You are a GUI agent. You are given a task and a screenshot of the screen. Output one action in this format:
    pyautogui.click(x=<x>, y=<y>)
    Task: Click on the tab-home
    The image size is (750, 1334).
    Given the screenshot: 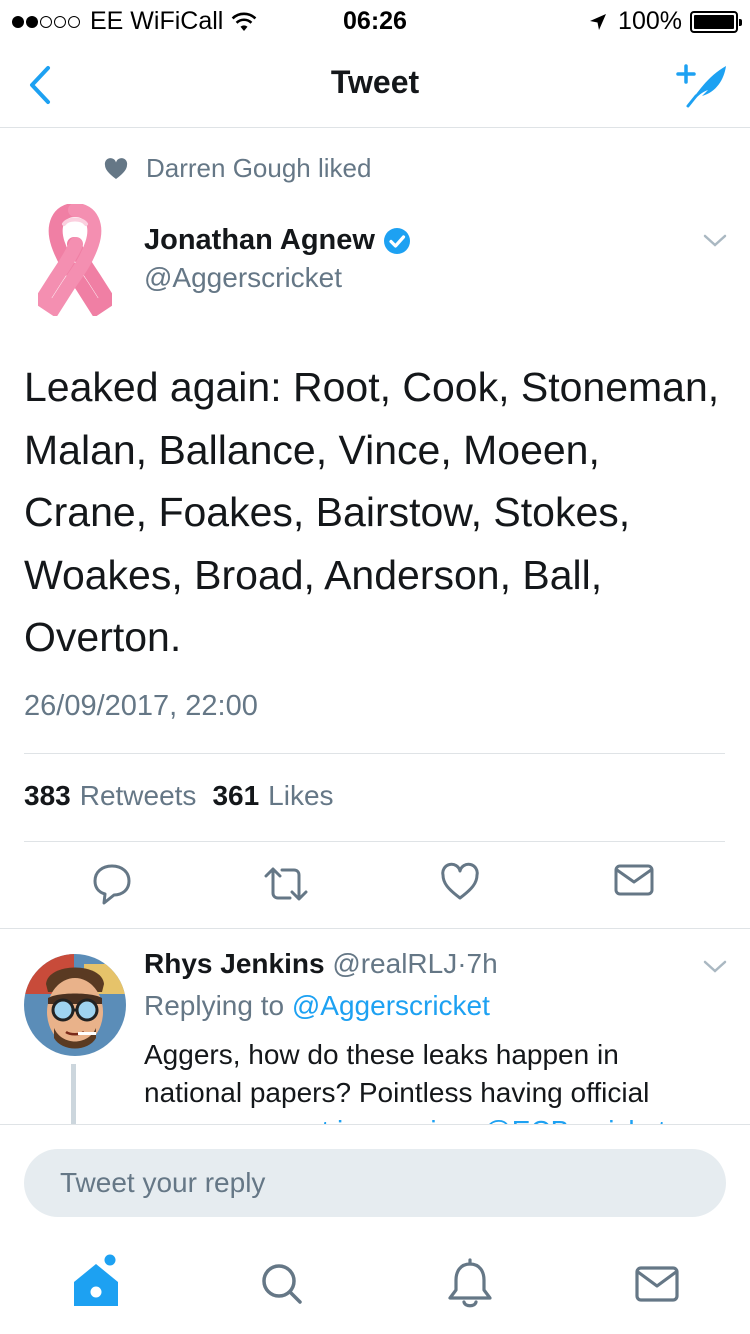 What is the action you would take?
    pyautogui.click(x=96, y=1284)
    